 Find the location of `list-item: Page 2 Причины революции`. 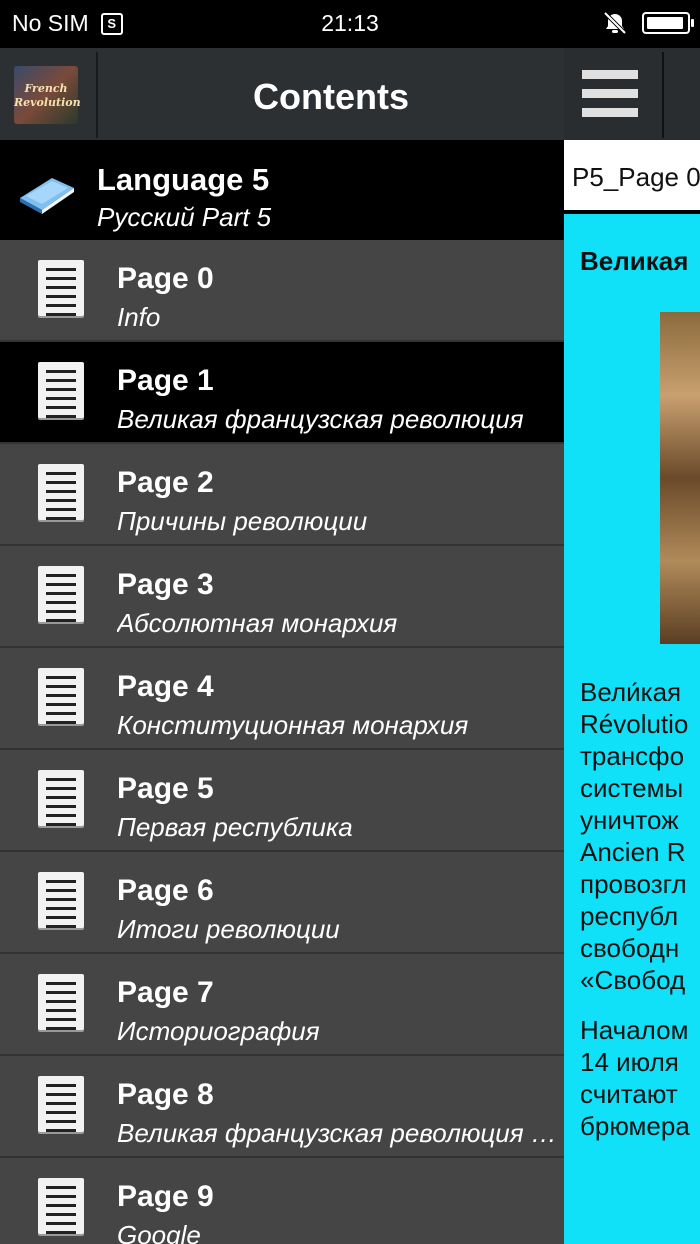

list-item: Page 2 Причины революции is located at coordinates (282, 495).